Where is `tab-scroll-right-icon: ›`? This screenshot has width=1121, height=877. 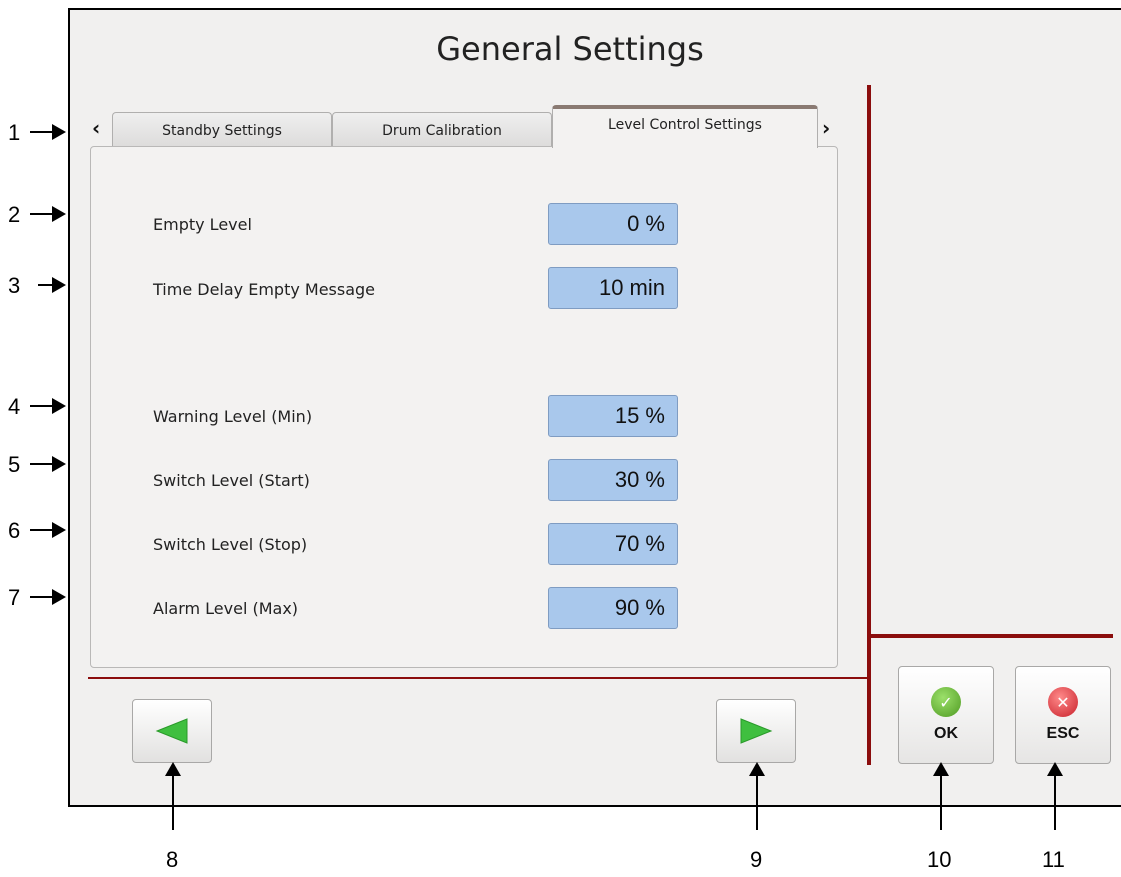 tab-scroll-right-icon: › is located at coordinates (826, 128).